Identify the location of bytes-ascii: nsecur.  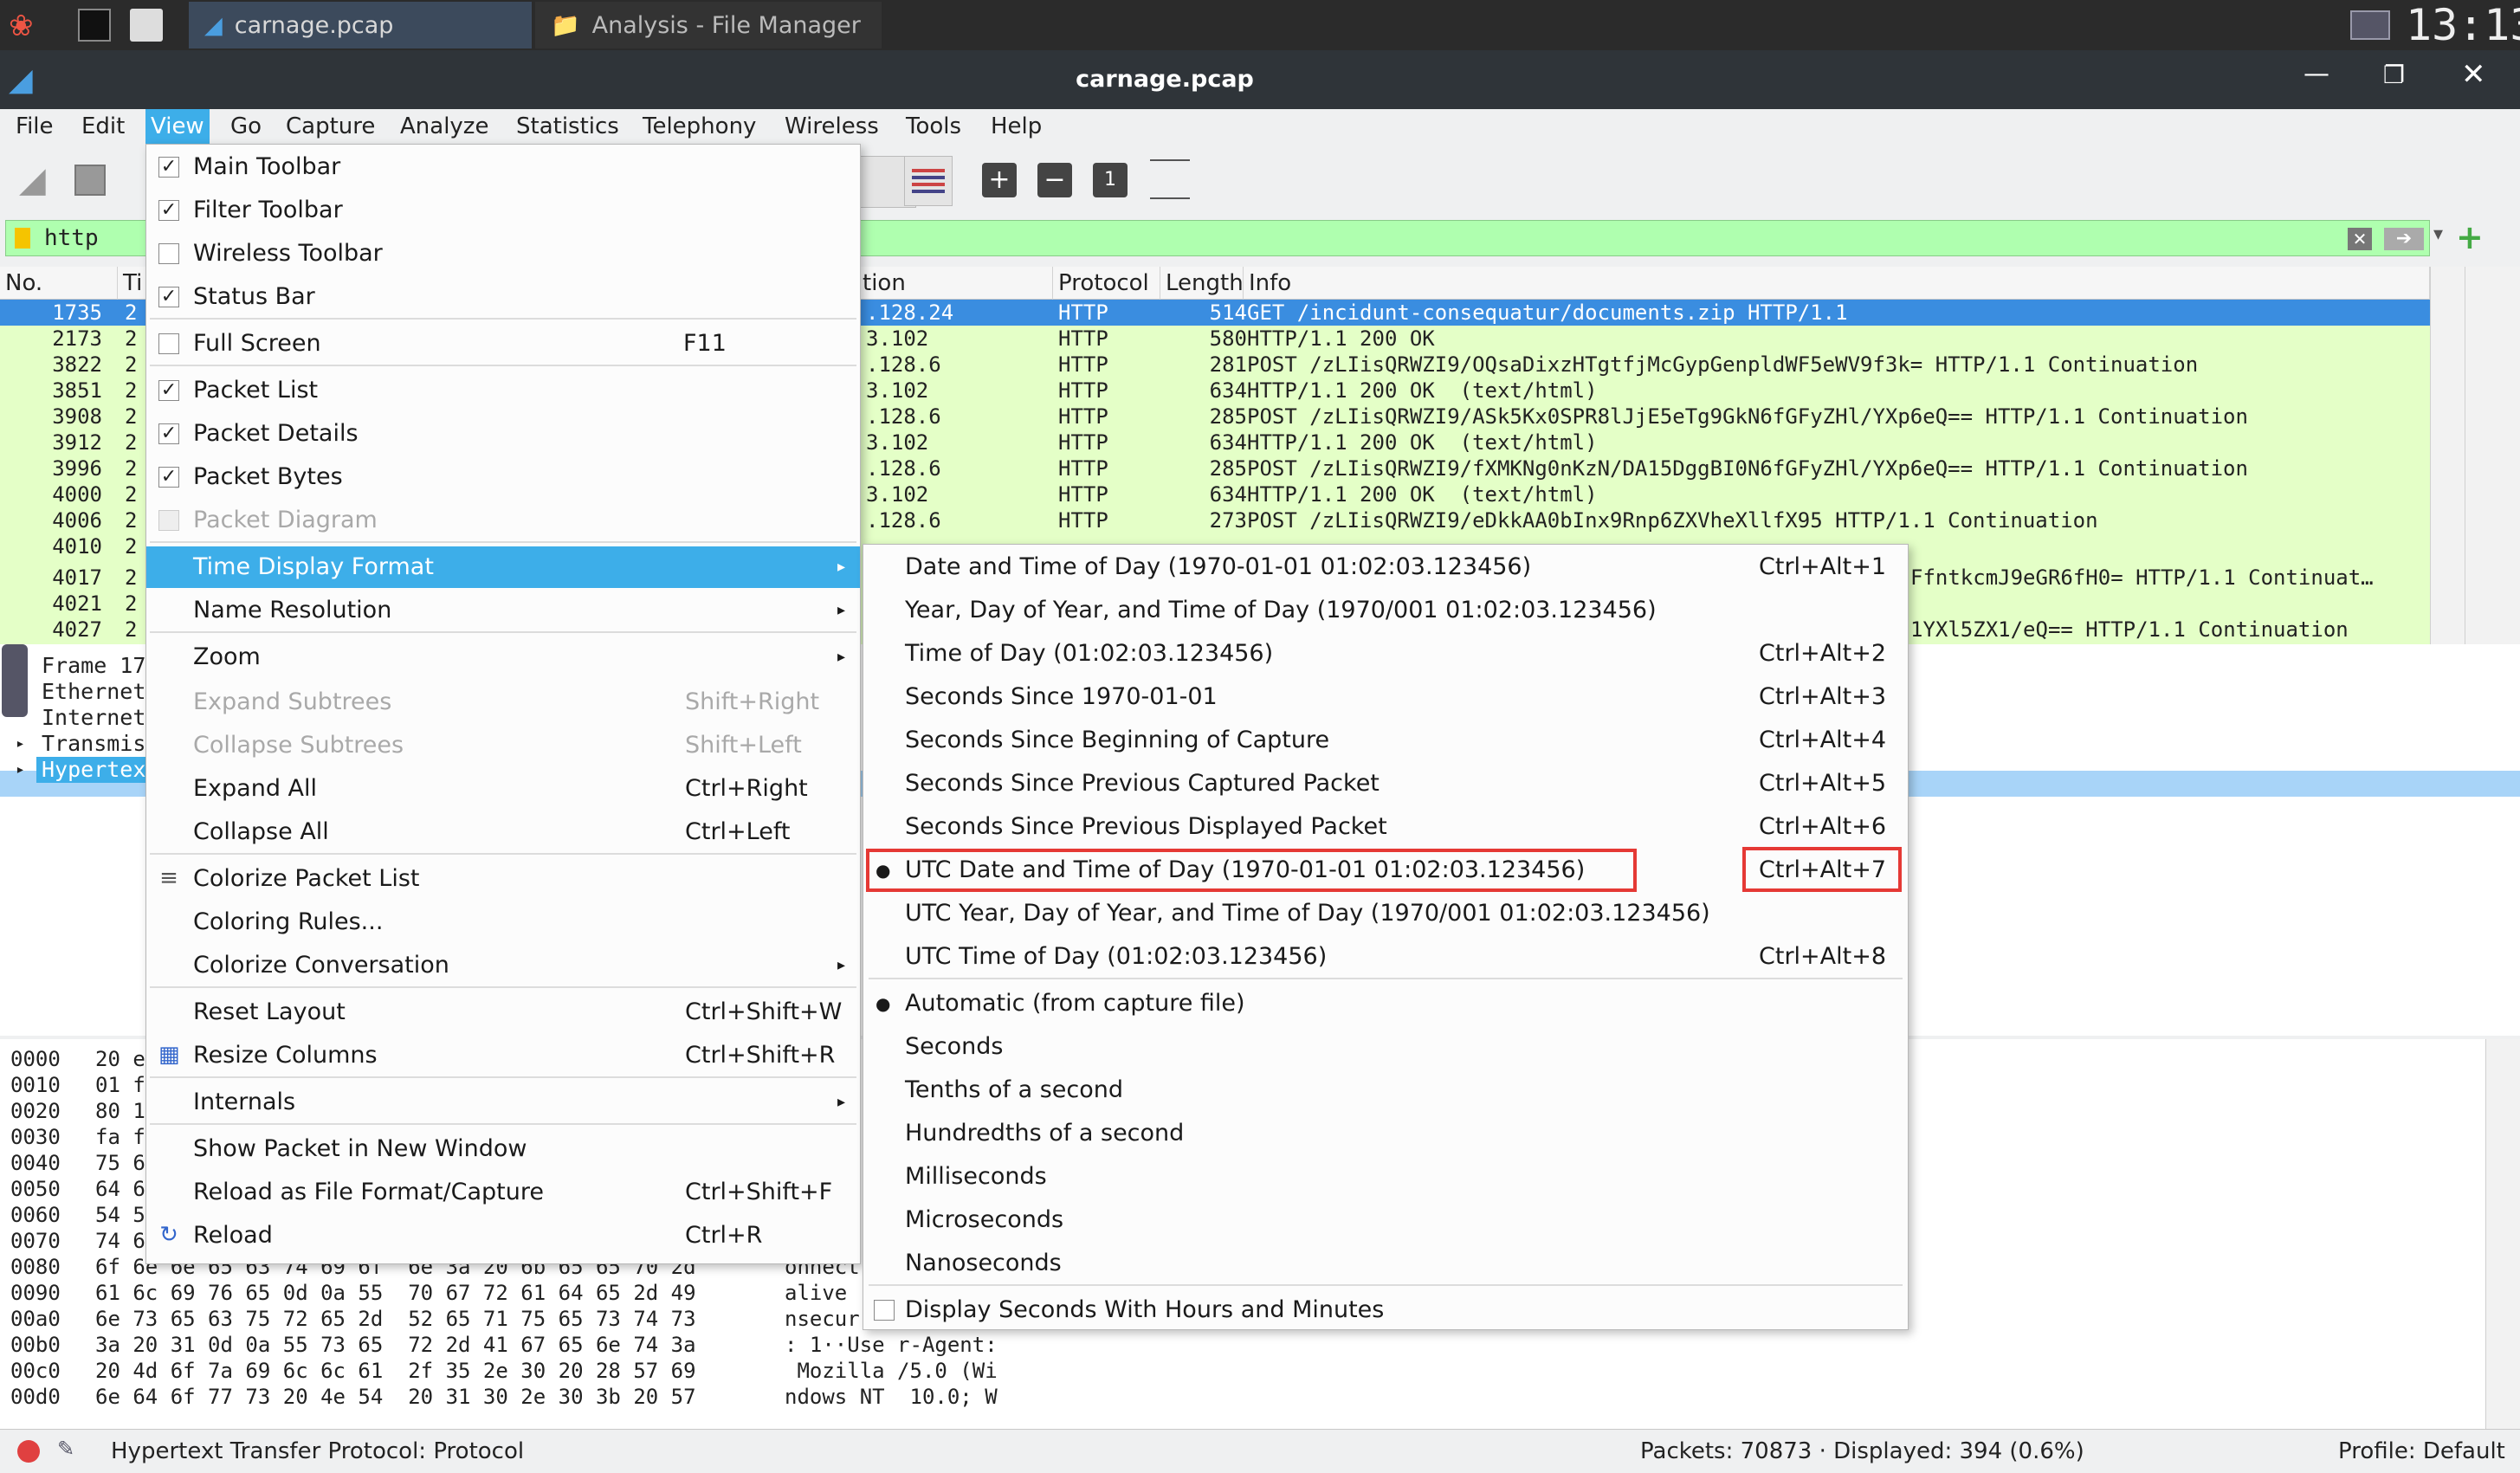
(822, 1319).